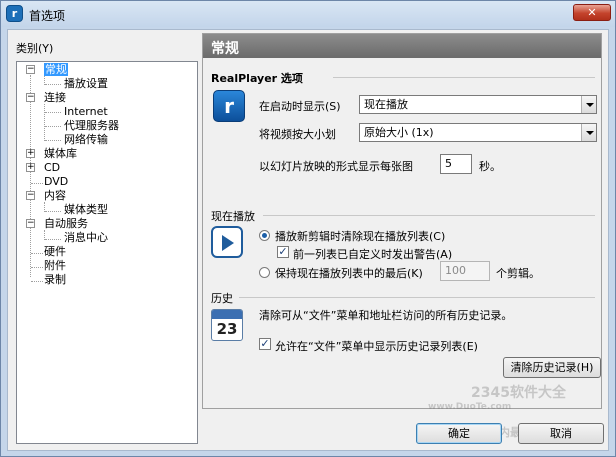 The width and height of the screenshot is (616, 457). I want to click on history-description: 清除可从“文件”菜单和地址栏访问的所有历史记录。, so click(386, 315).